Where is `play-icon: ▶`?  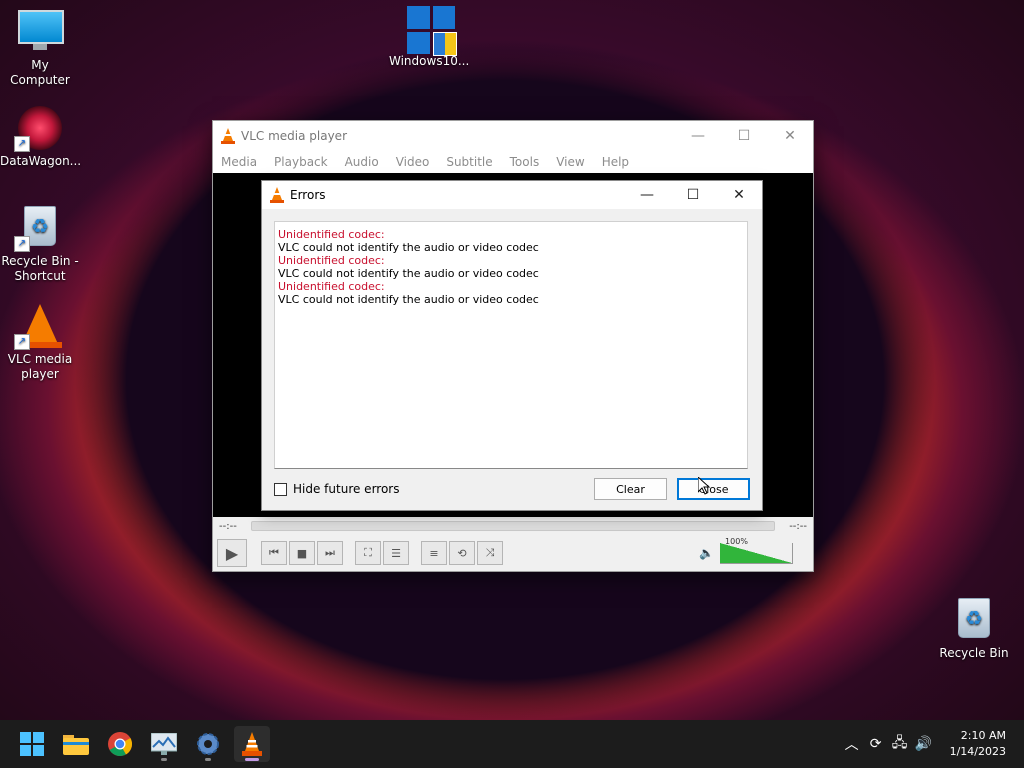 play-icon: ▶ is located at coordinates (232, 553).